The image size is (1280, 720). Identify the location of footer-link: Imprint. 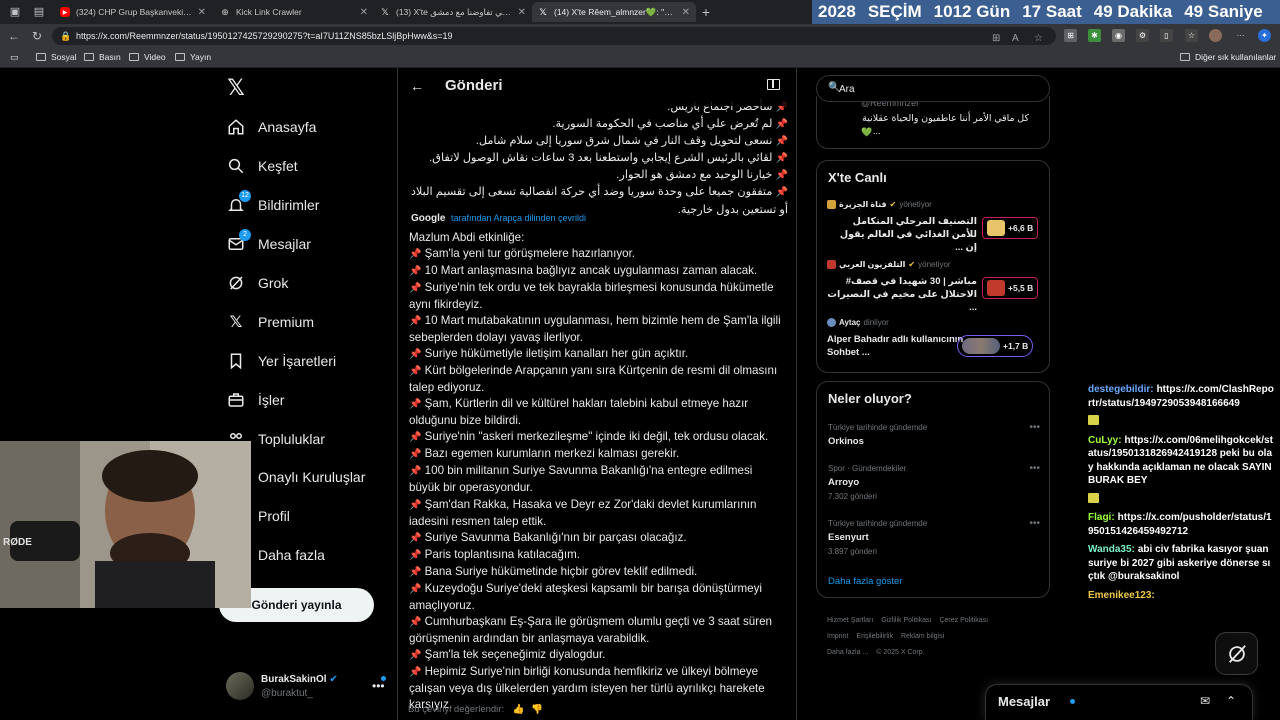
(837, 636).